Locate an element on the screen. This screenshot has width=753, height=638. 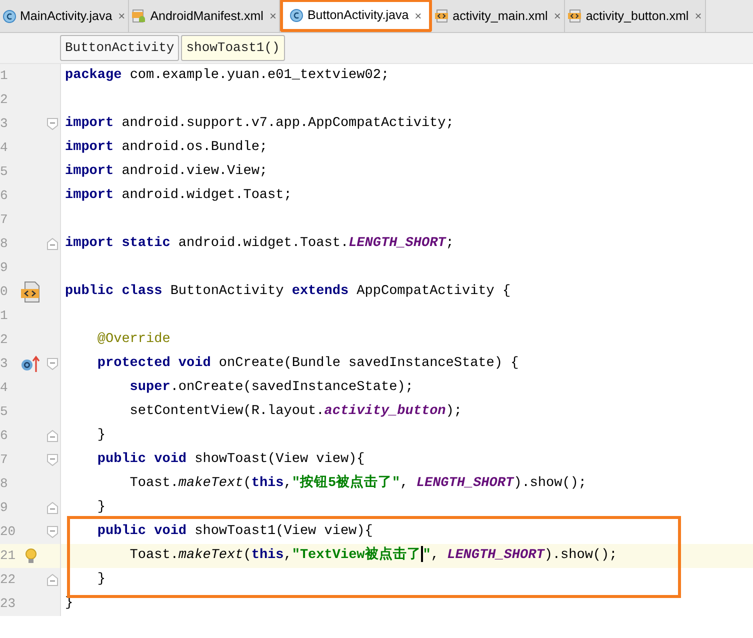
code-token: ; is located at coordinates (450, 243).